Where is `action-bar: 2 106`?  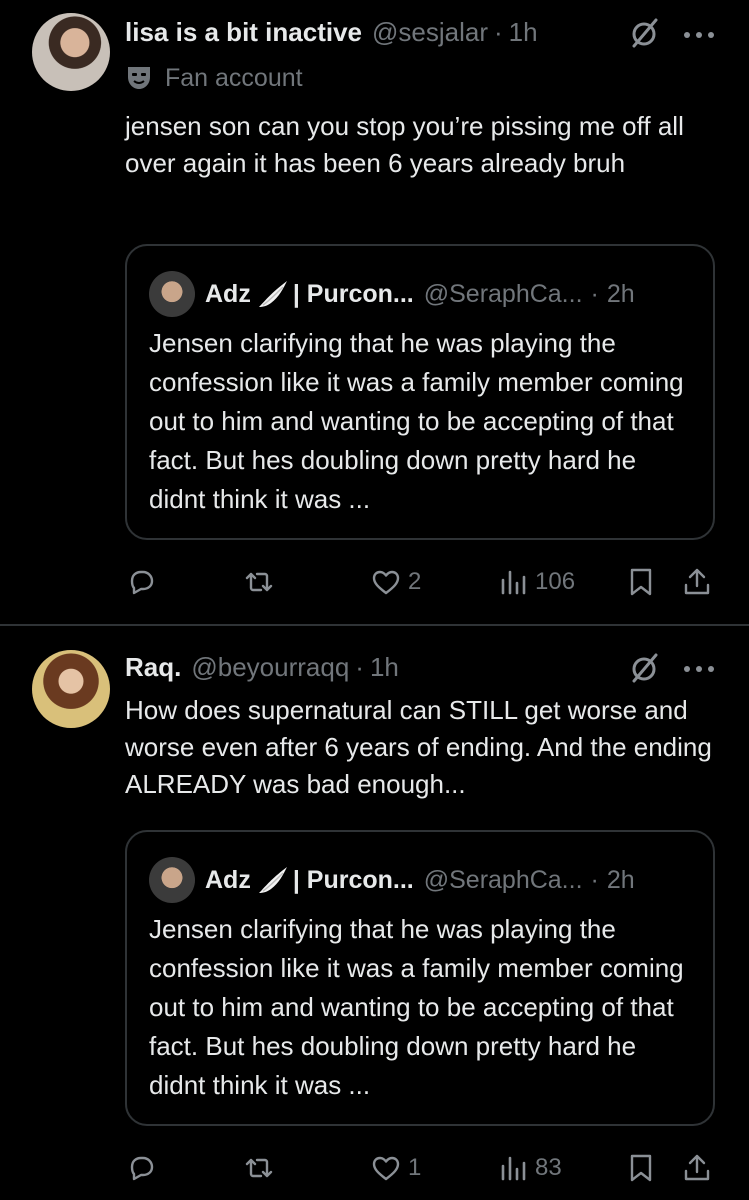
action-bar: 2 106 is located at coordinates (422, 582).